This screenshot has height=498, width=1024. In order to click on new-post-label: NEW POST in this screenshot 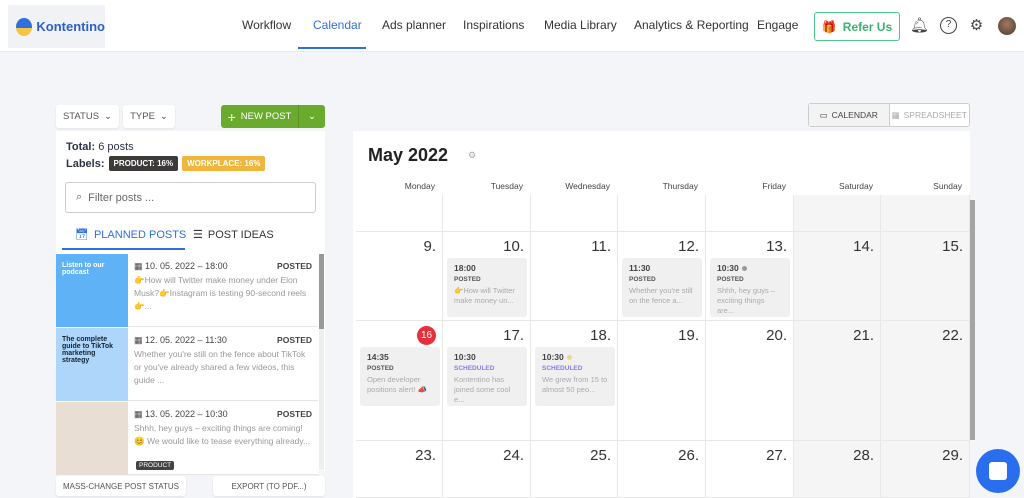, I will do `click(266, 116)`.